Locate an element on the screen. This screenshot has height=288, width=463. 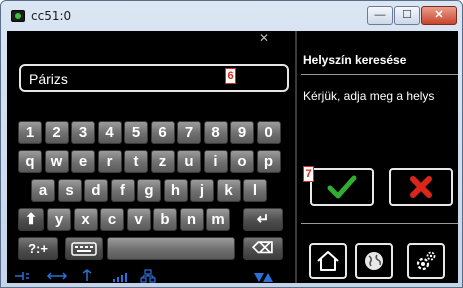
key-8: 8 is located at coordinates (215, 132).